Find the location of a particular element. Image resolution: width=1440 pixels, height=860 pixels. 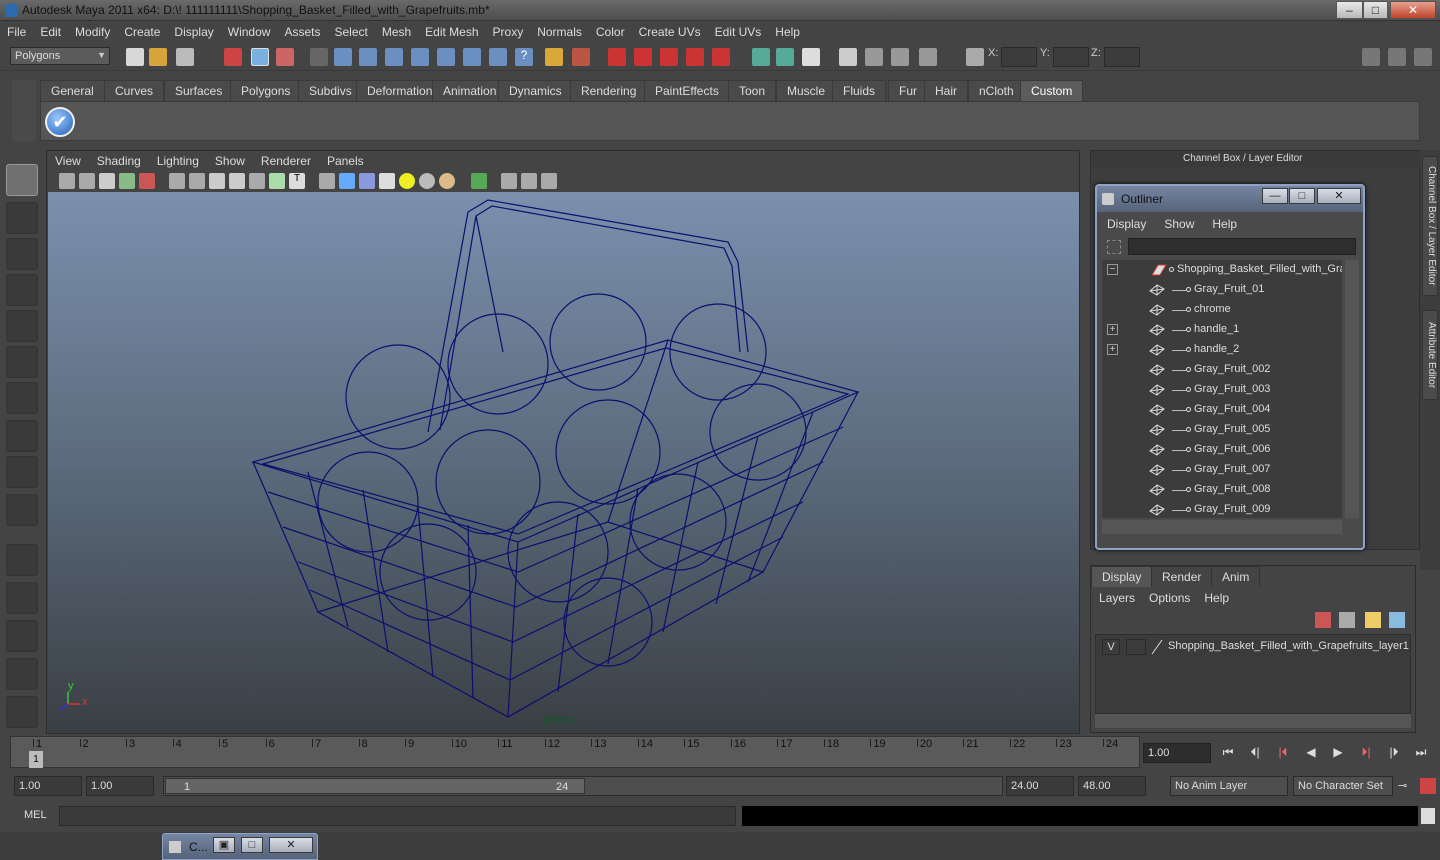

select-curves-icon is located at coordinates (394, 57).